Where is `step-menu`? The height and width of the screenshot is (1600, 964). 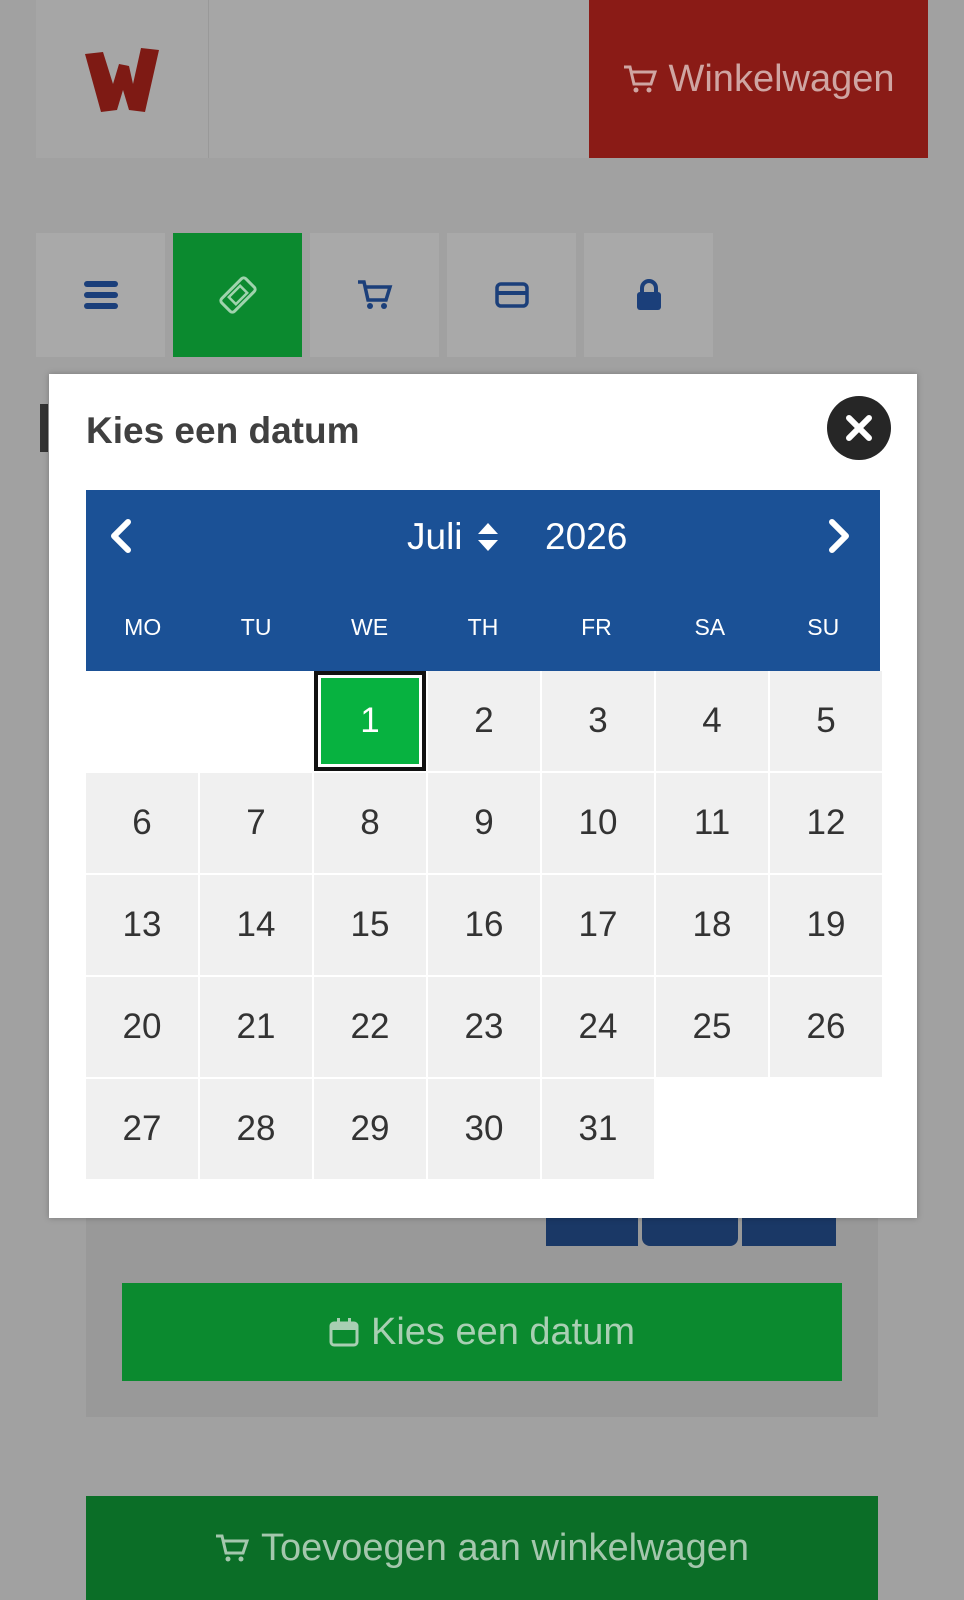
step-menu is located at coordinates (100, 295).